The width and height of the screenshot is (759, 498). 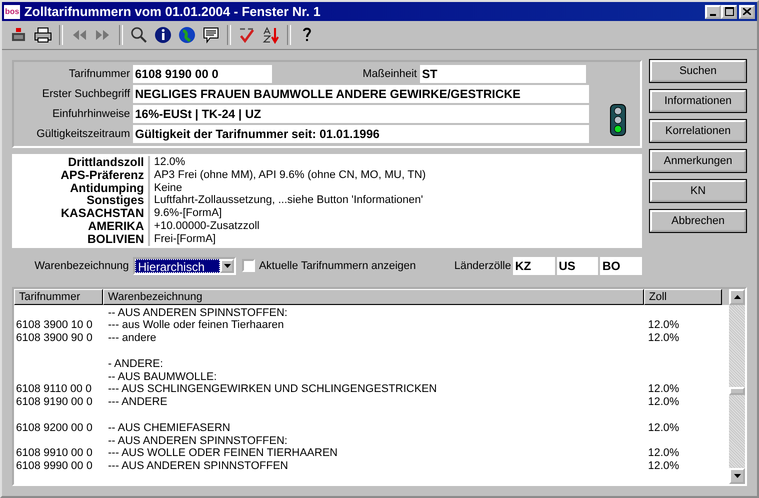 What do you see at coordinates (173, 11) in the screenshot?
I see `window-title: Zolltarifnummern vom 01.01.2004 - Fenster Nr. 1` at bounding box center [173, 11].